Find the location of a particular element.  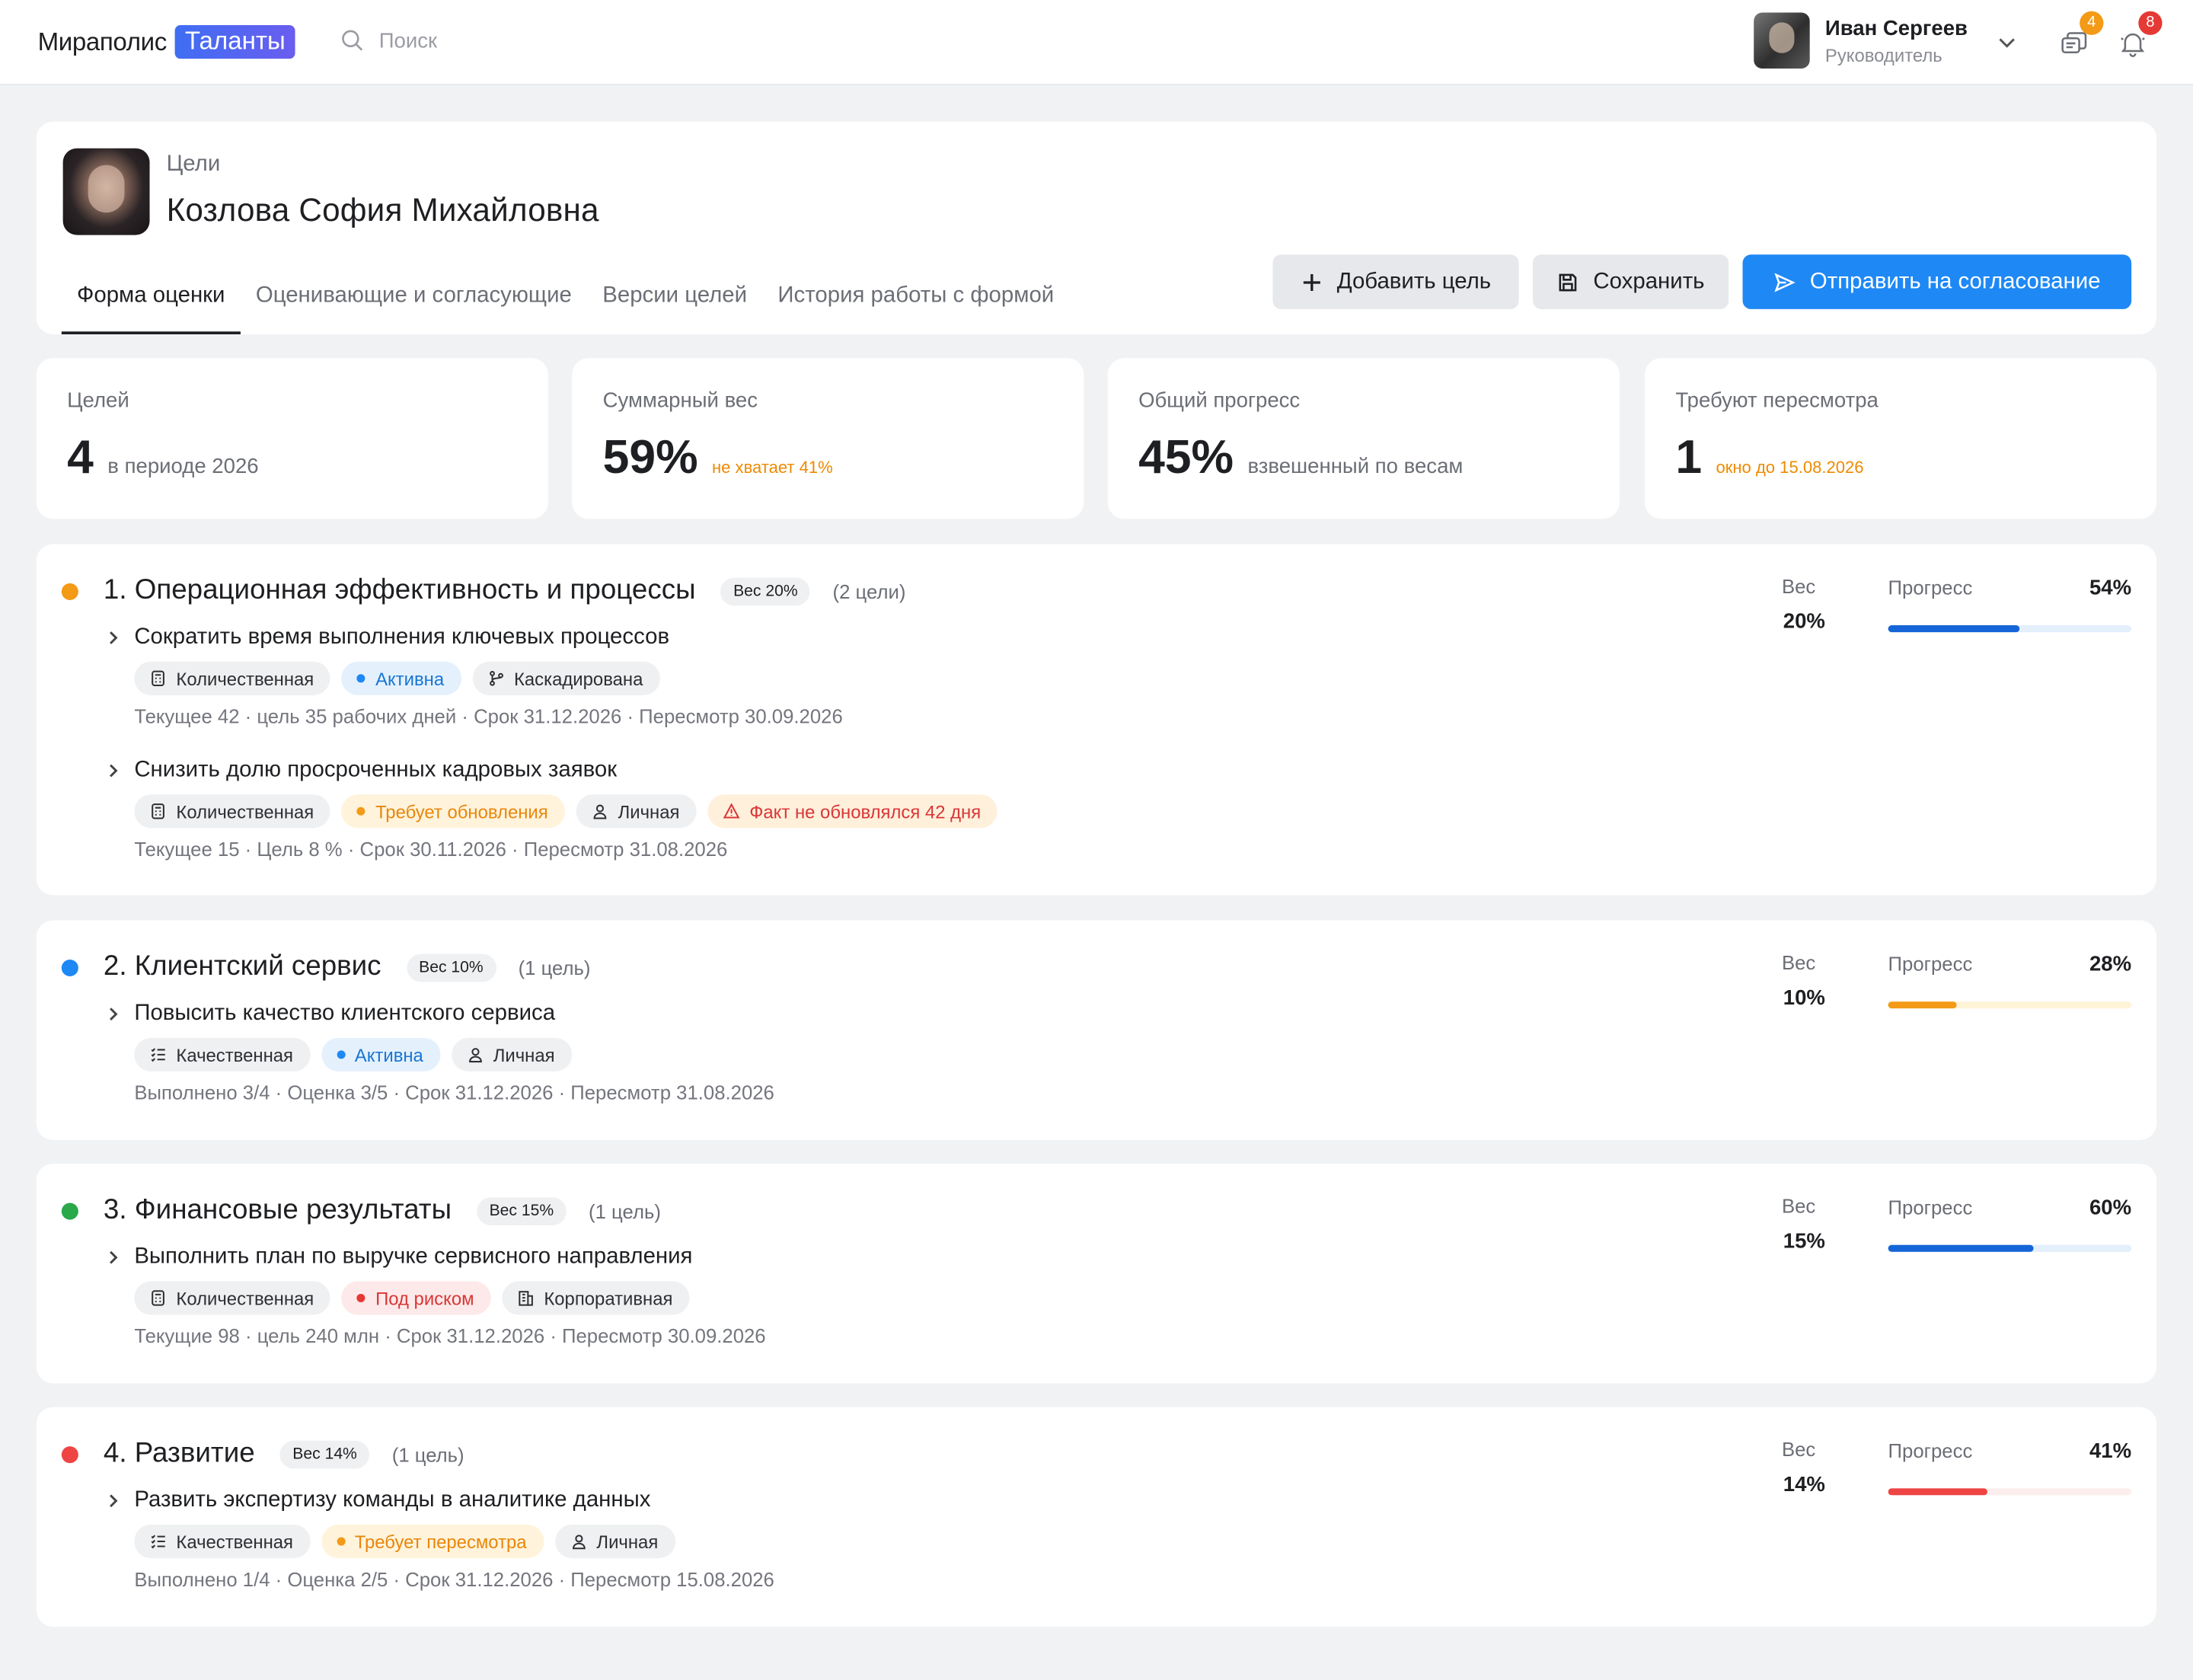

goal-title: Повысить качество клиентского сервиса is located at coordinates (345, 1013).